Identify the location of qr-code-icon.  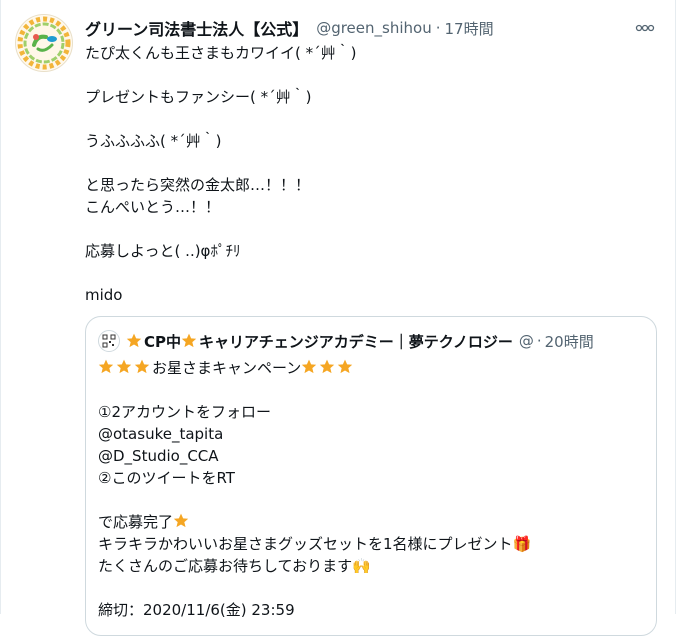
(109, 341).